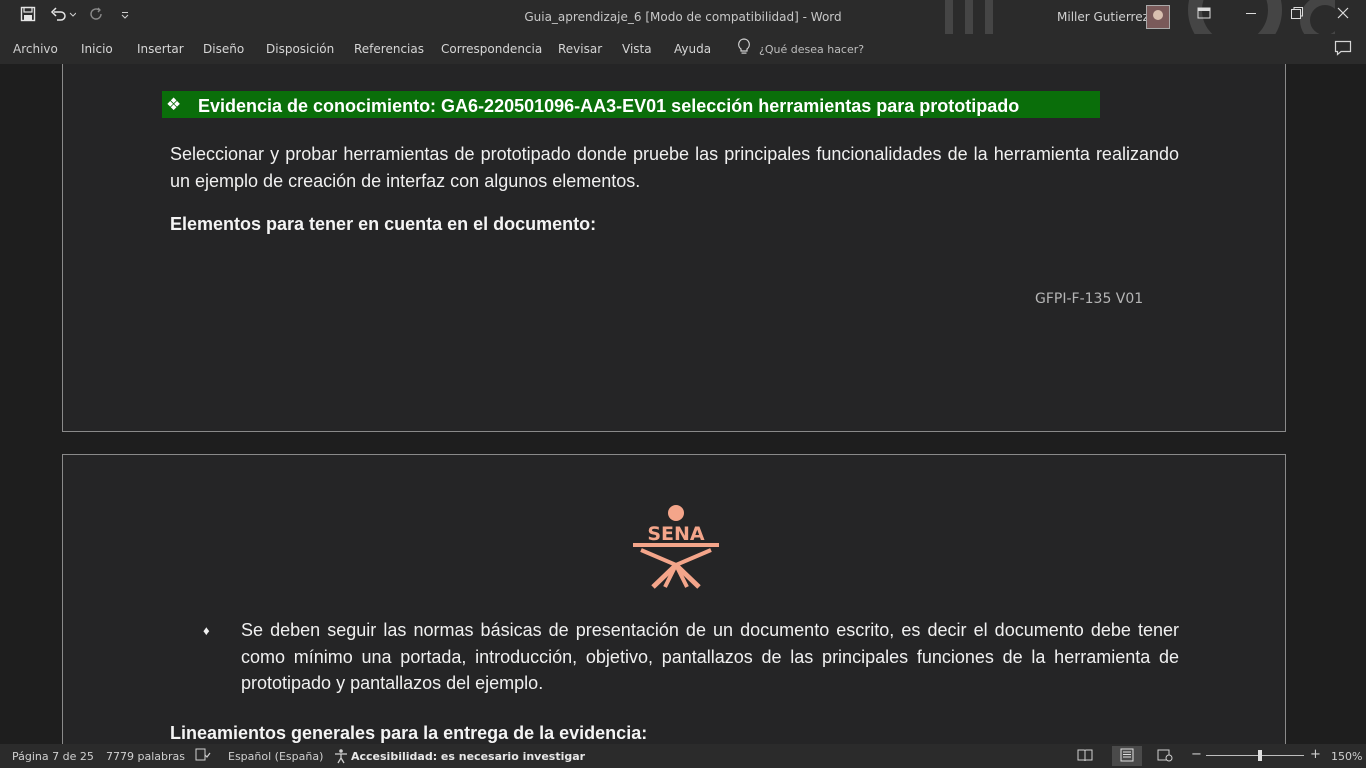 The width and height of the screenshot is (1366, 768). I want to click on zoom-slider-thumb, so click(1260, 755).